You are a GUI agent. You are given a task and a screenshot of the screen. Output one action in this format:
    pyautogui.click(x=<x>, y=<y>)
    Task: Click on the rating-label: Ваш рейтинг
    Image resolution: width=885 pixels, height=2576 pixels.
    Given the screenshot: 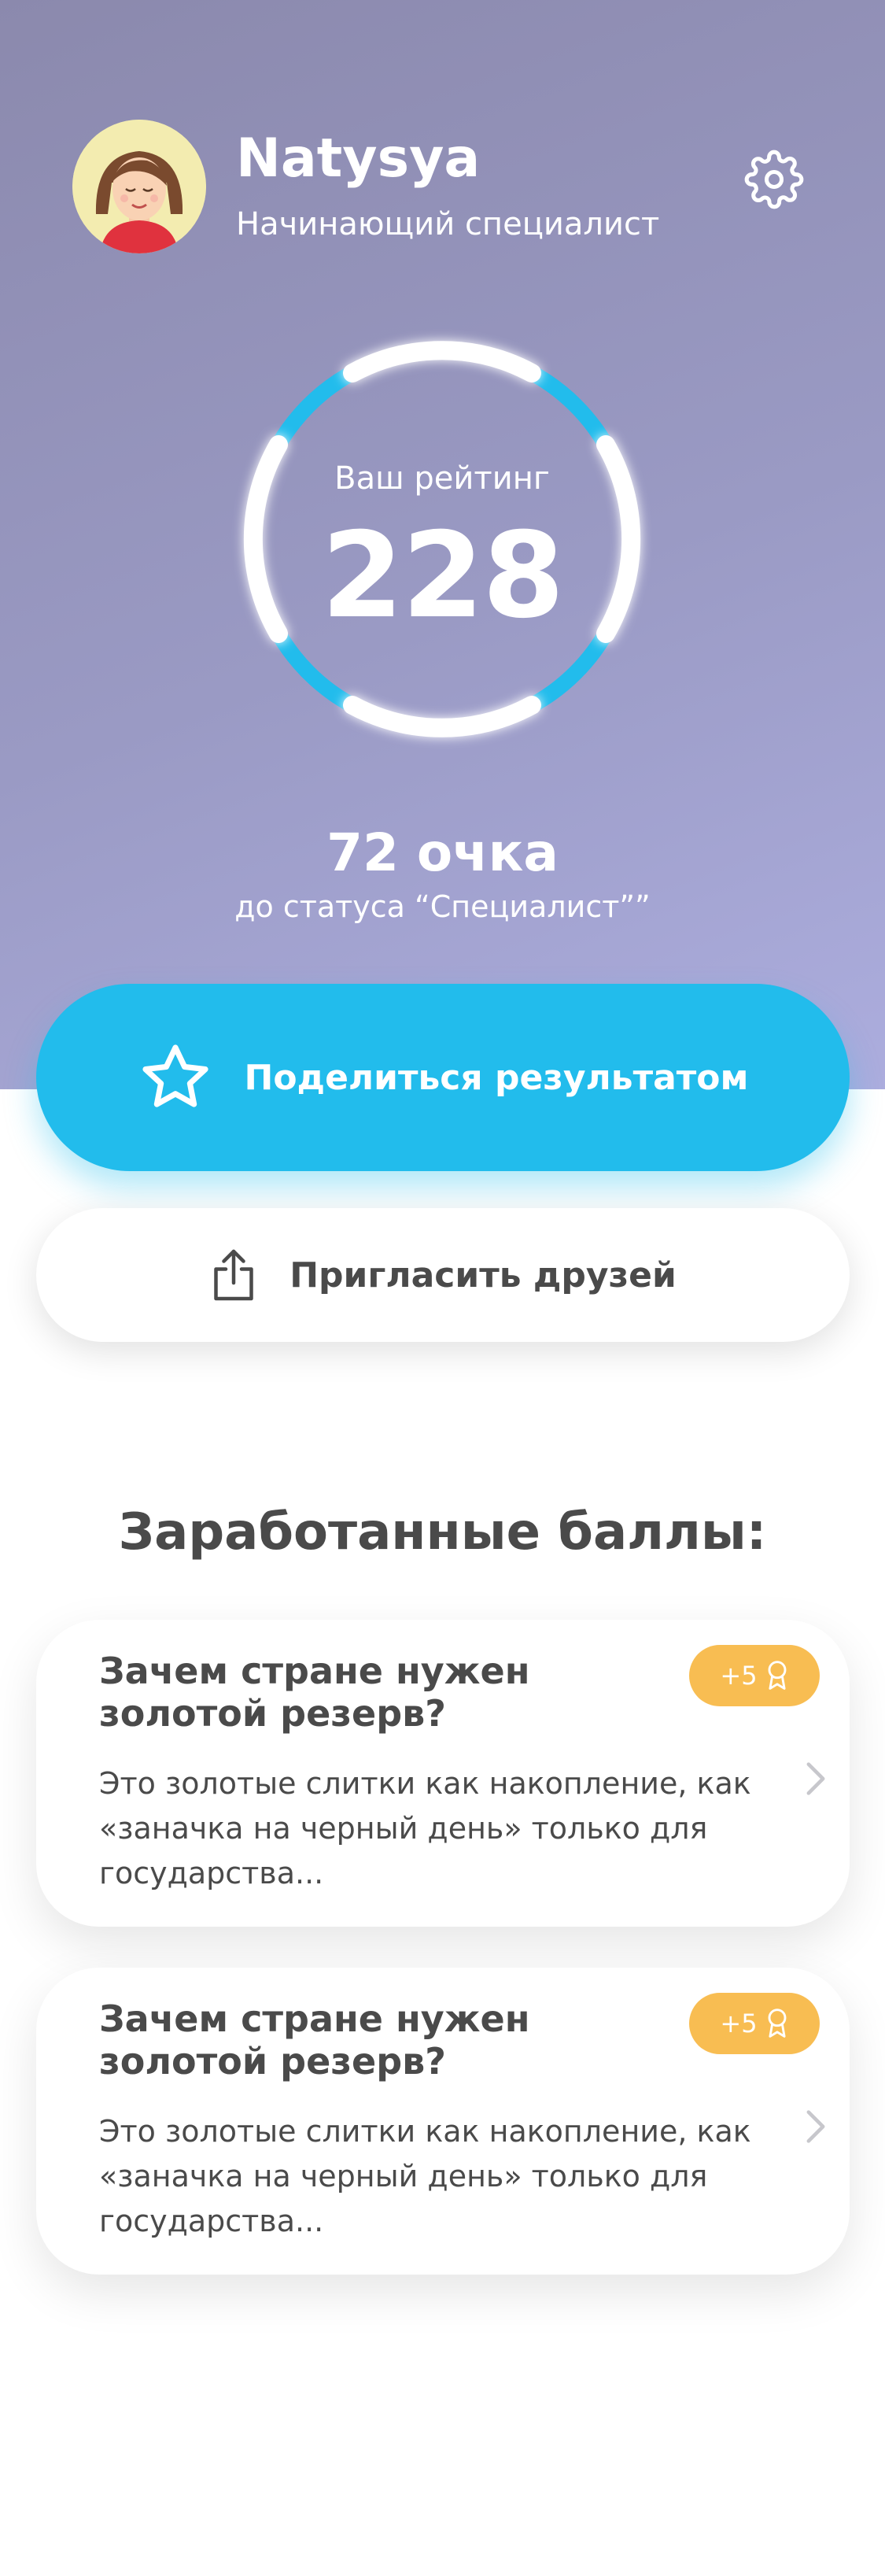 What is the action you would take?
    pyautogui.click(x=442, y=478)
    